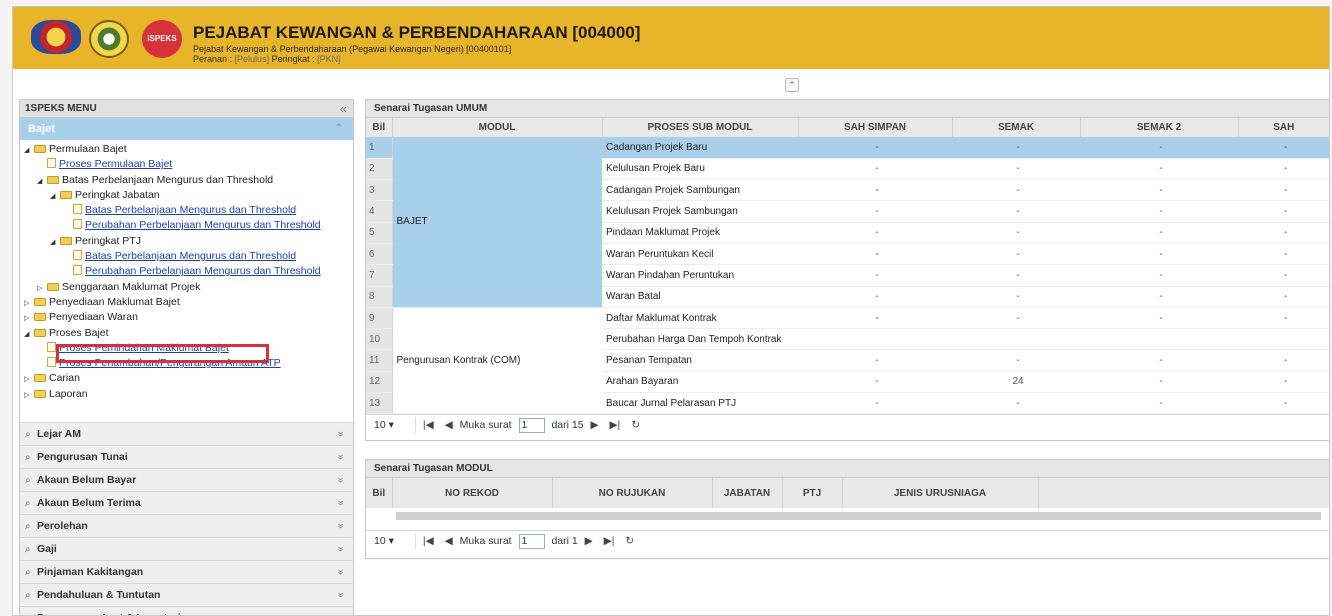  What do you see at coordinates (188, 241) in the screenshot?
I see `menu-folder: ◢ Peringkat PTJ` at bounding box center [188, 241].